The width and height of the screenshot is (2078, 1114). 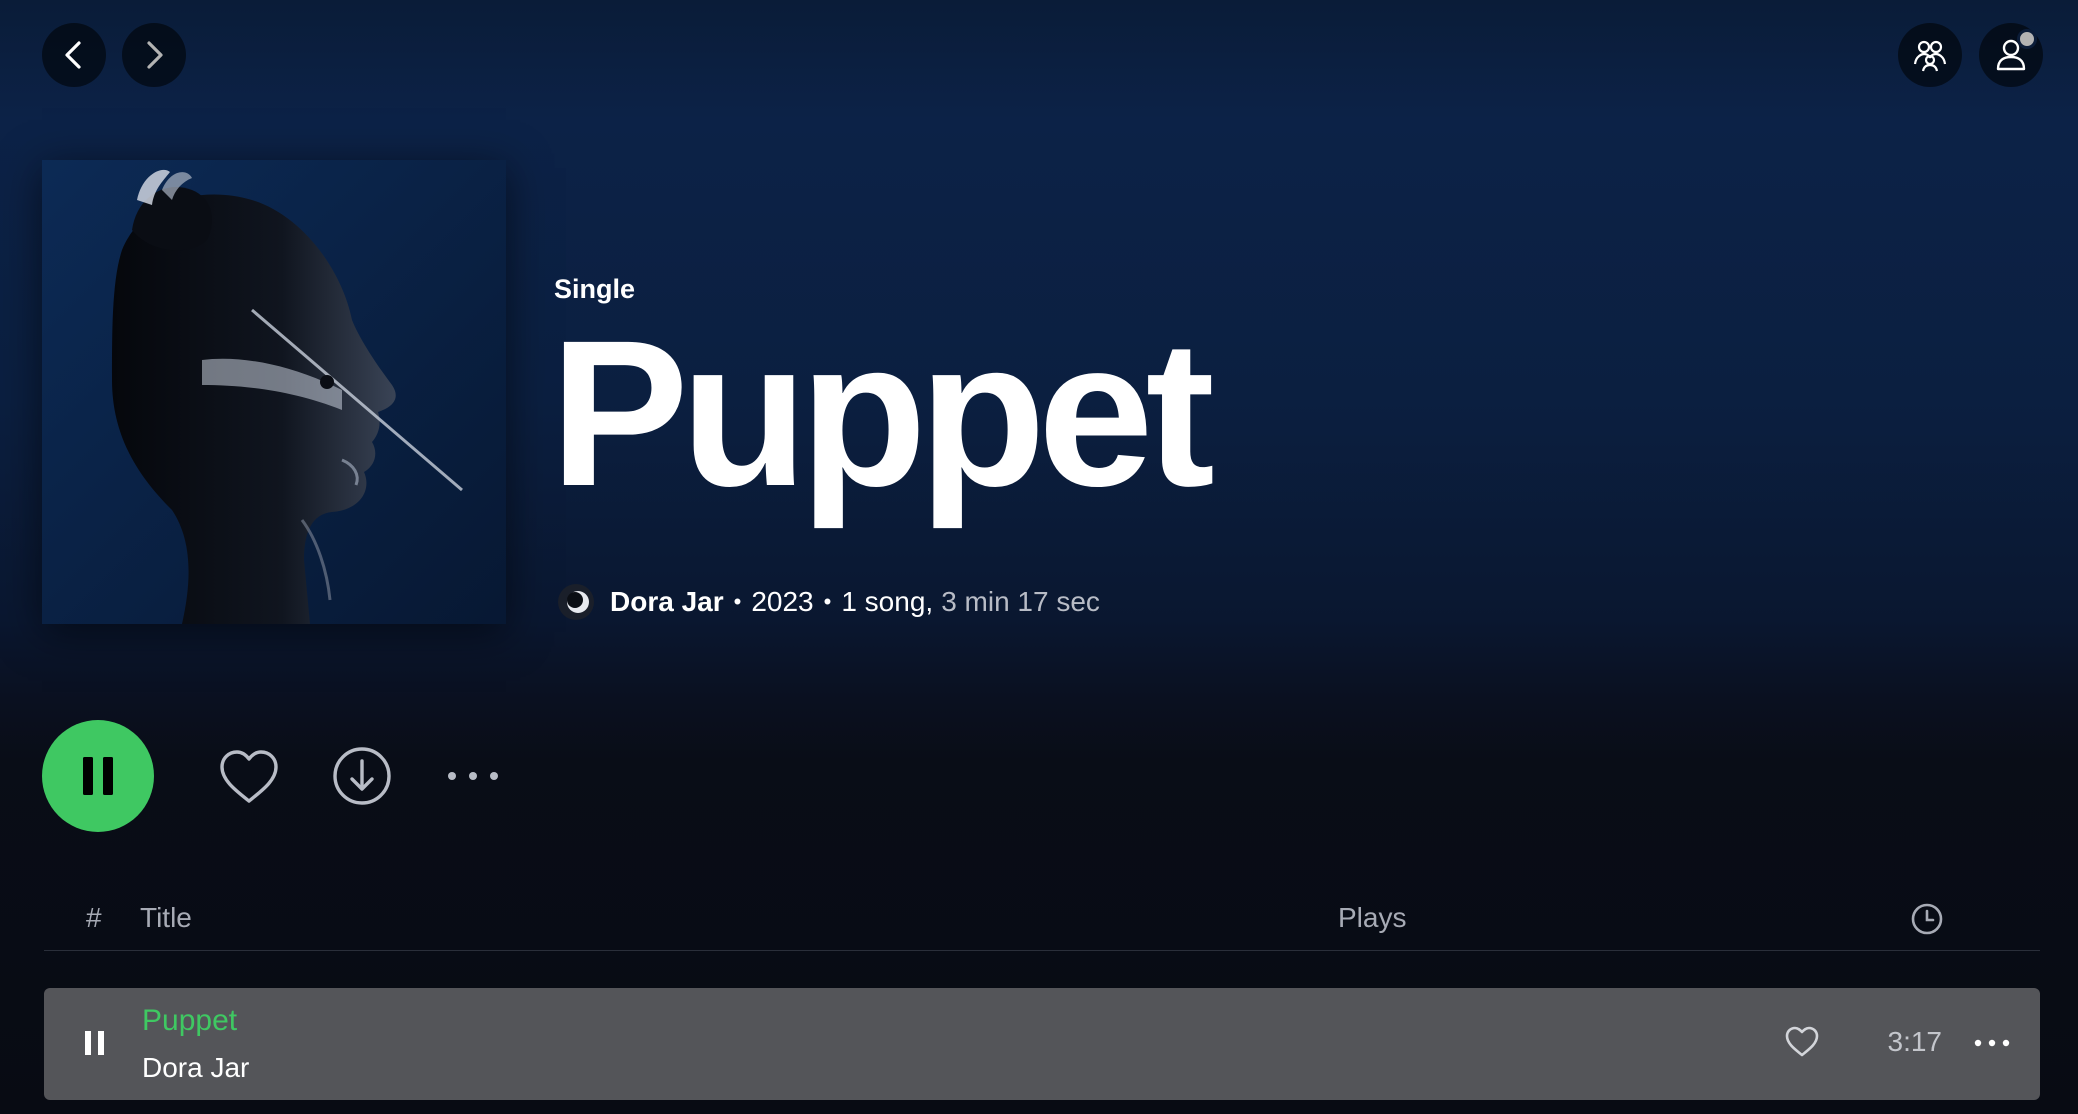 I want to click on artist-link: Dora Jar, so click(x=667, y=602).